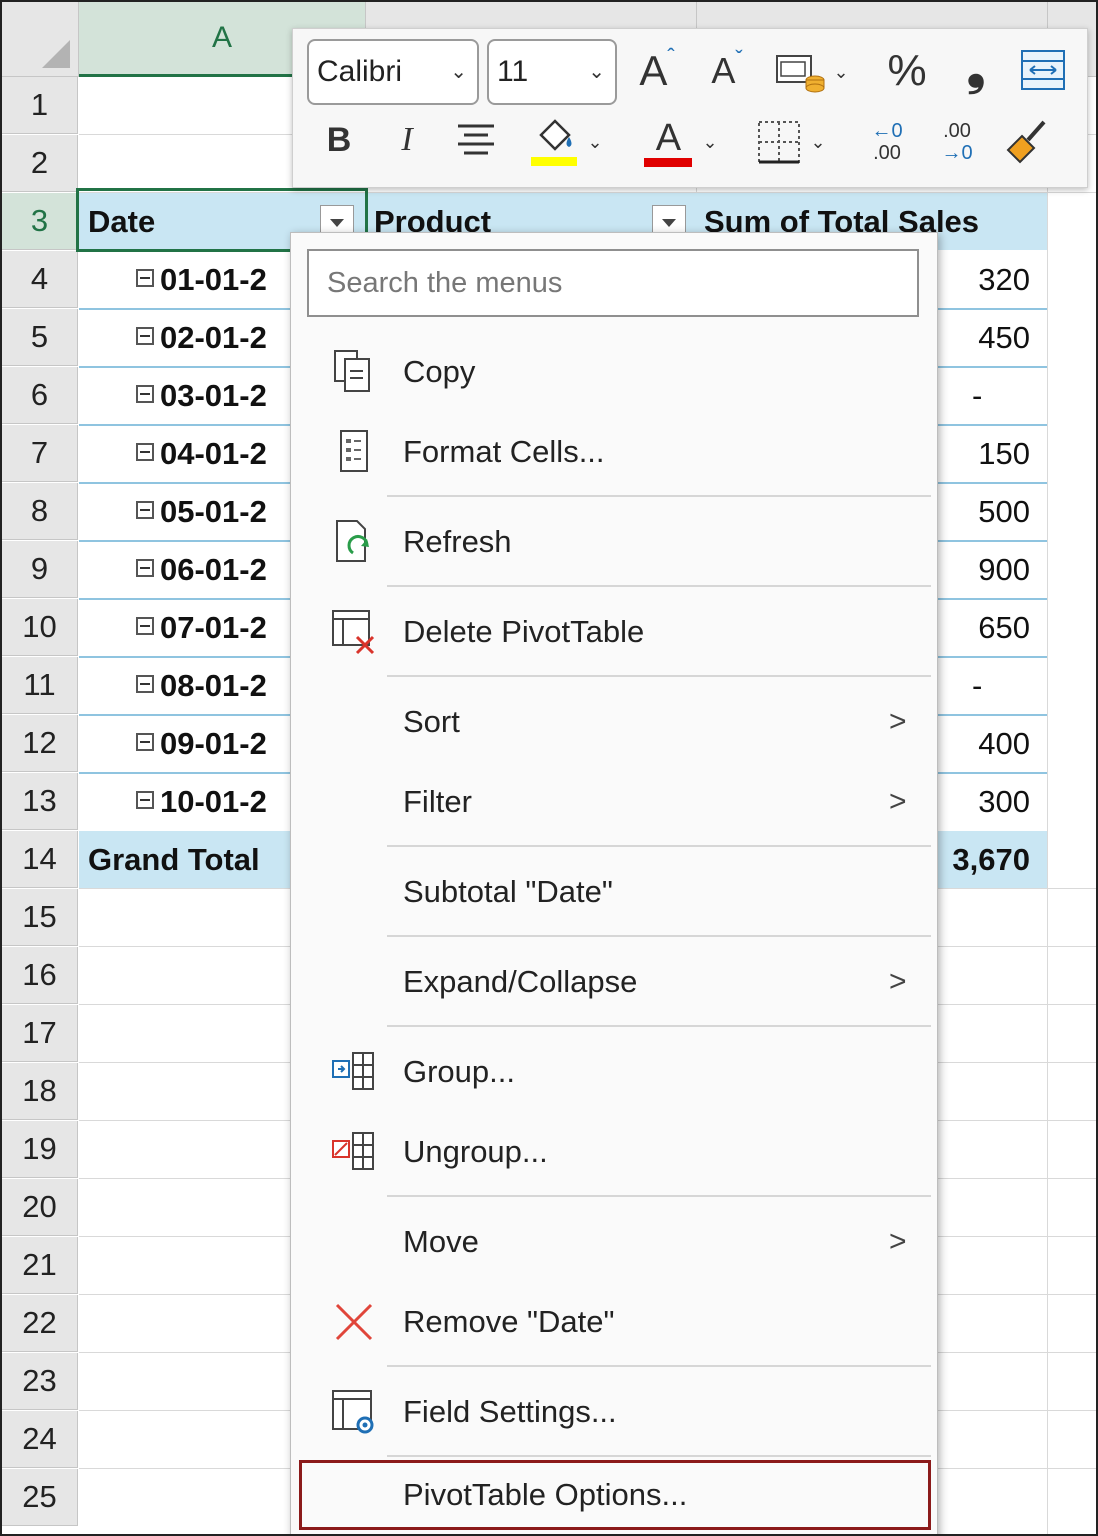 Image resolution: width=1098 pixels, height=1536 pixels. What do you see at coordinates (40, 917) in the screenshot?
I see `row-header-15: 15` at bounding box center [40, 917].